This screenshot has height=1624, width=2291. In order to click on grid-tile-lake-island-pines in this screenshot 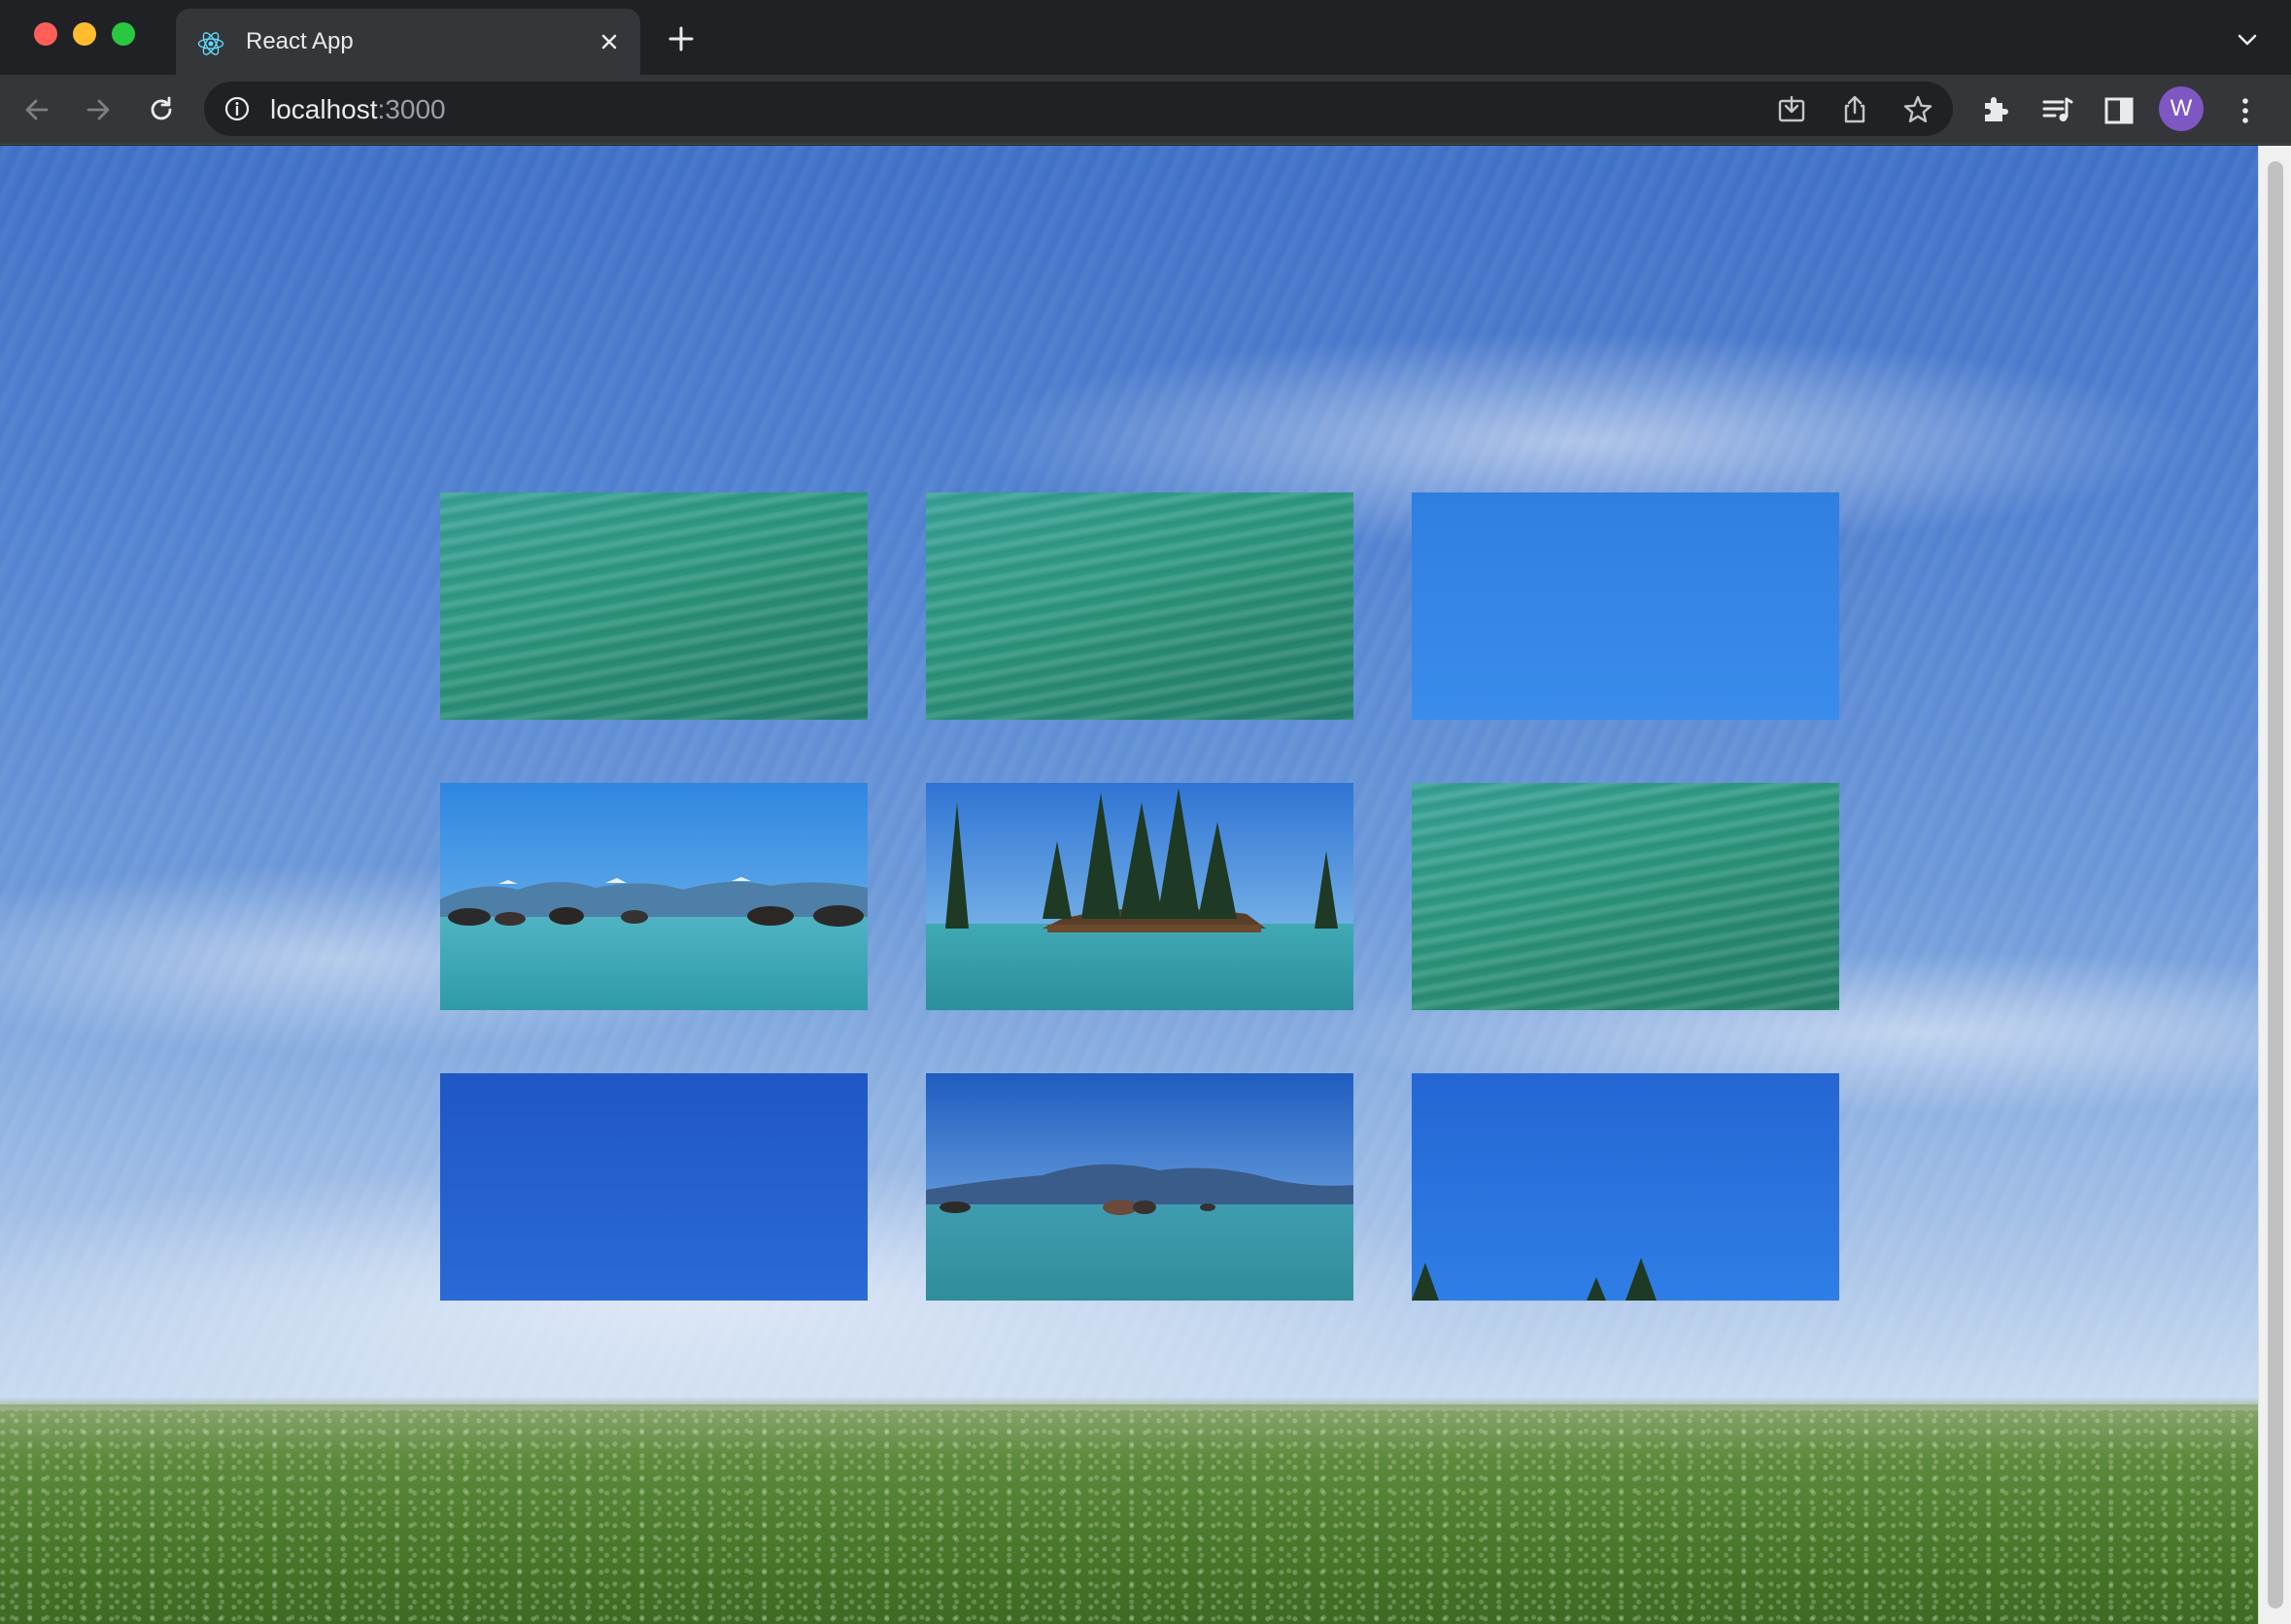, I will do `click(1139, 896)`.